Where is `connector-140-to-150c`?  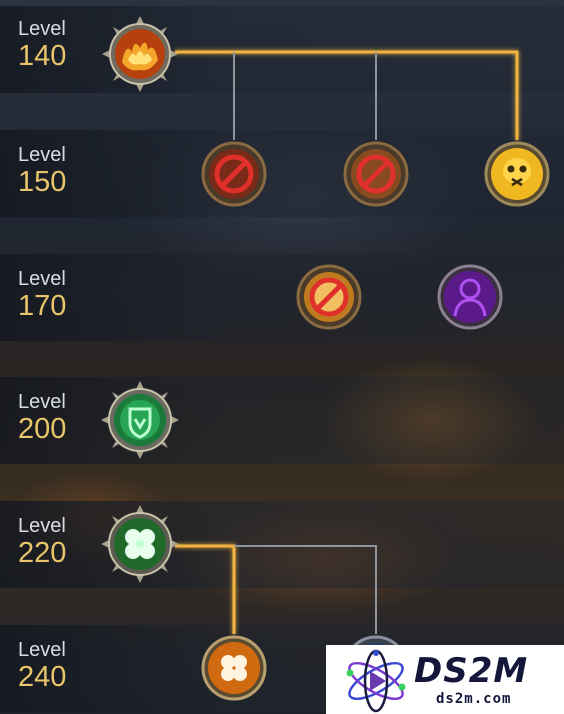
connector-140-to-150c is located at coordinates (347, 95).